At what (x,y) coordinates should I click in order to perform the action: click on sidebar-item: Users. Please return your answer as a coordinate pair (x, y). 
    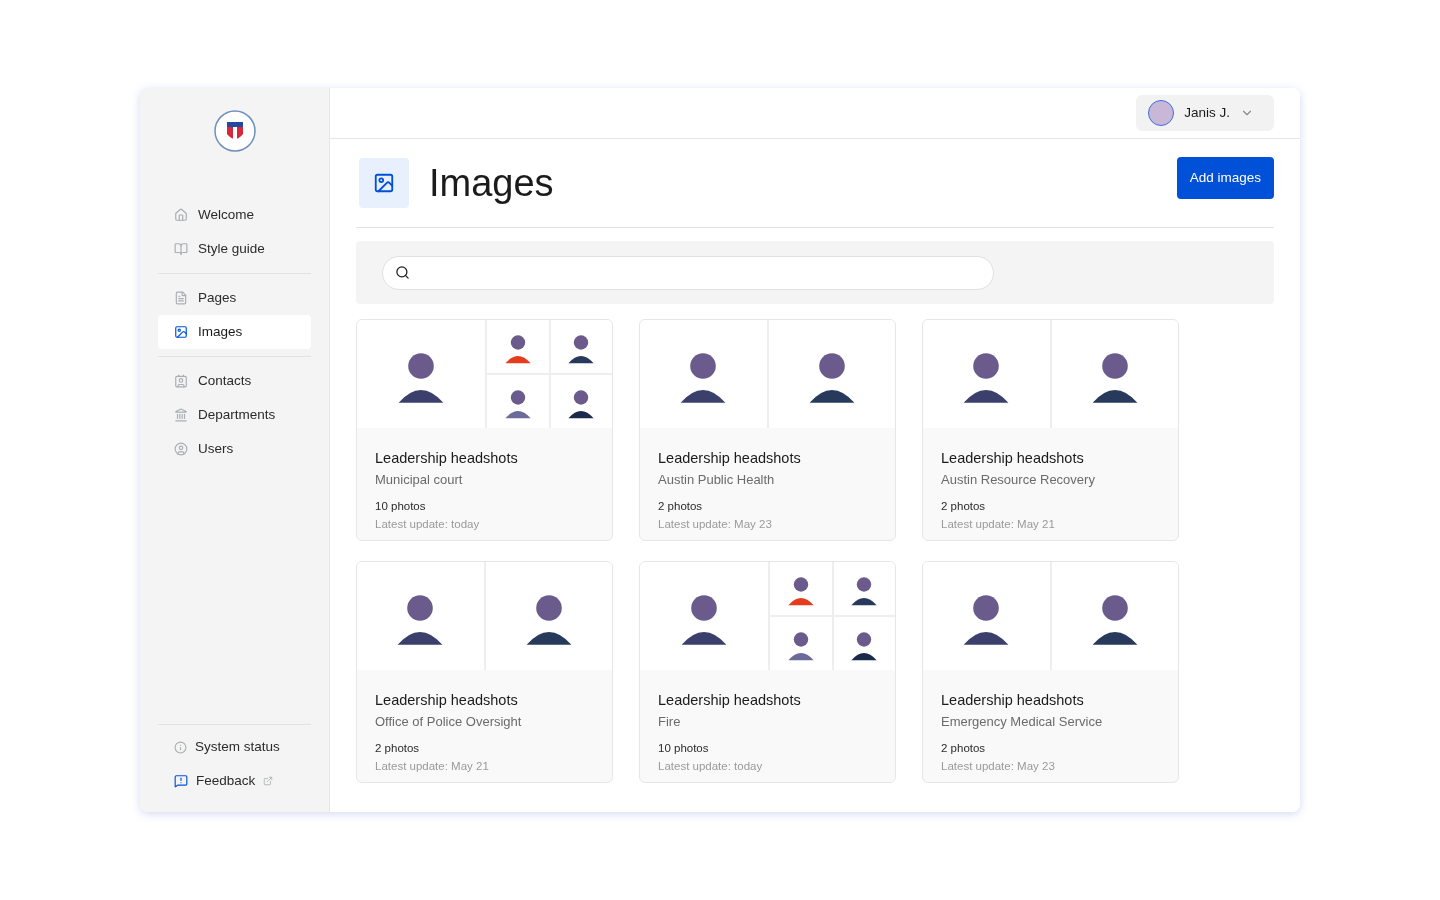
    Looking at the image, I should click on (234, 449).